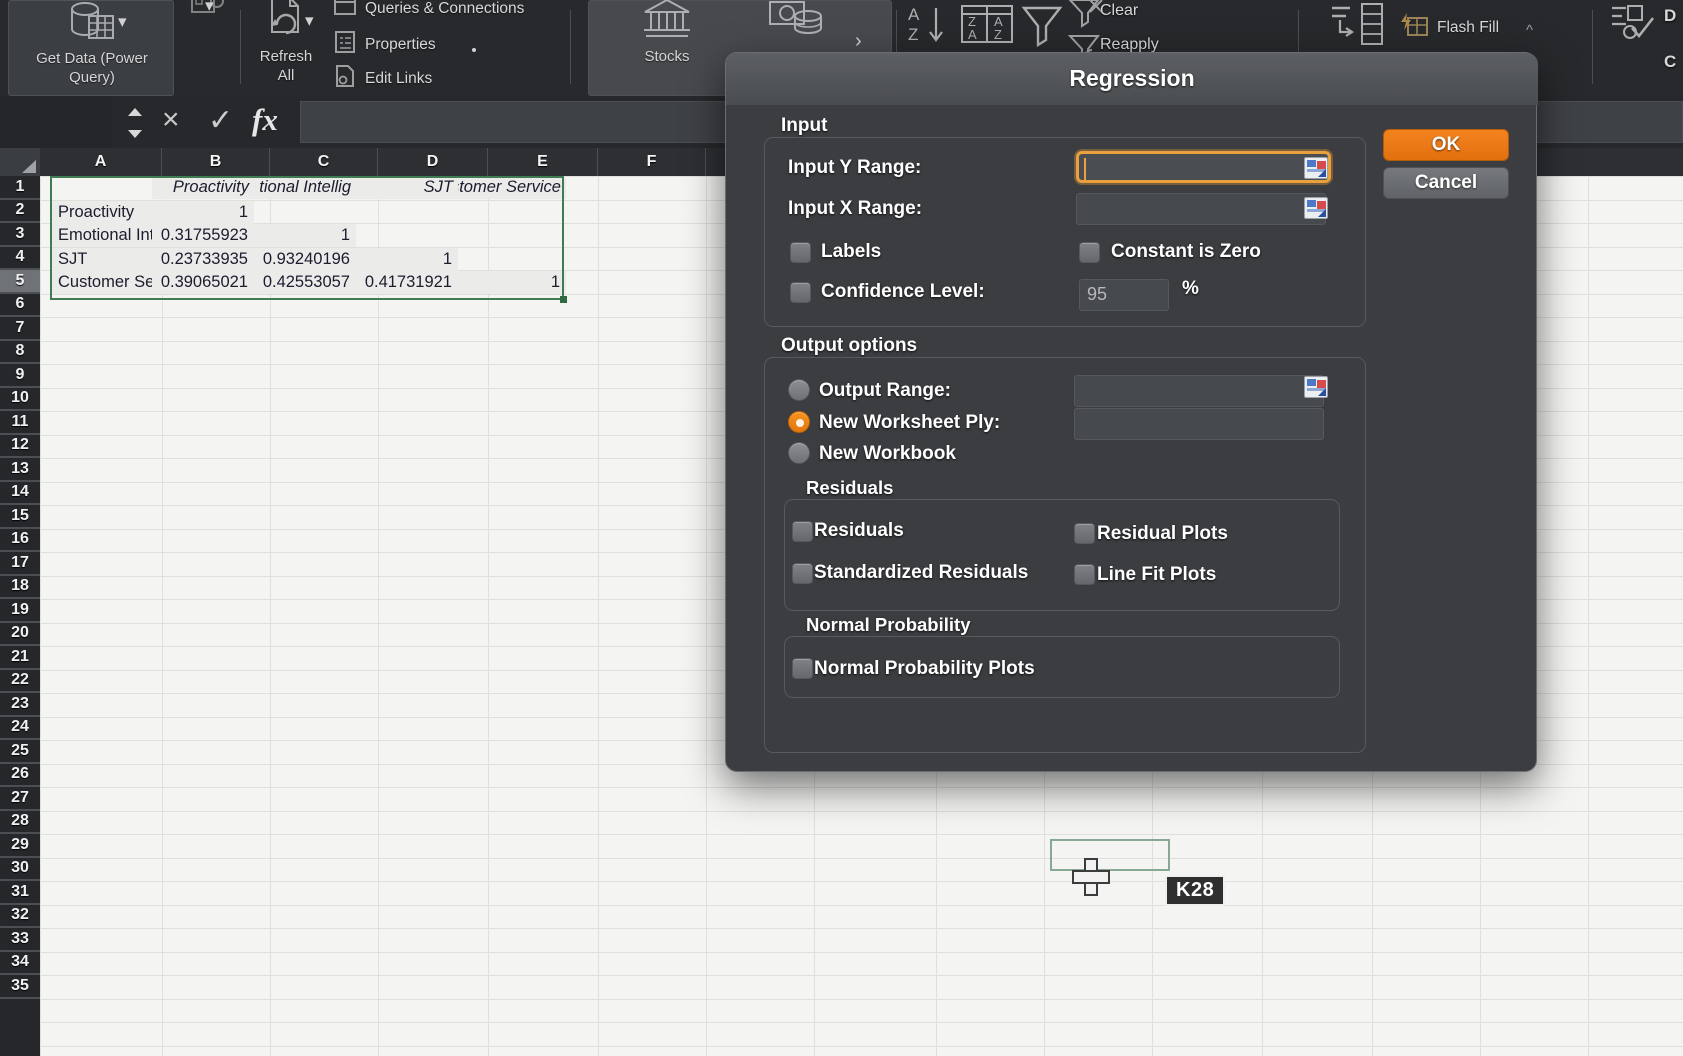  What do you see at coordinates (20, 611) in the screenshot?
I see `row-header-19: 19` at bounding box center [20, 611].